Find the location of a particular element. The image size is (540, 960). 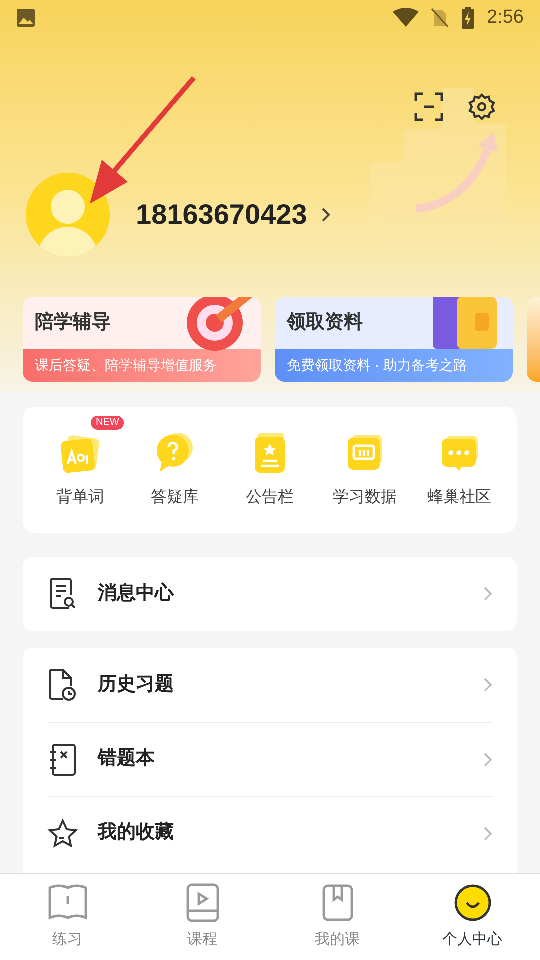

shortcut-label: 背单词 is located at coordinates (80, 498).